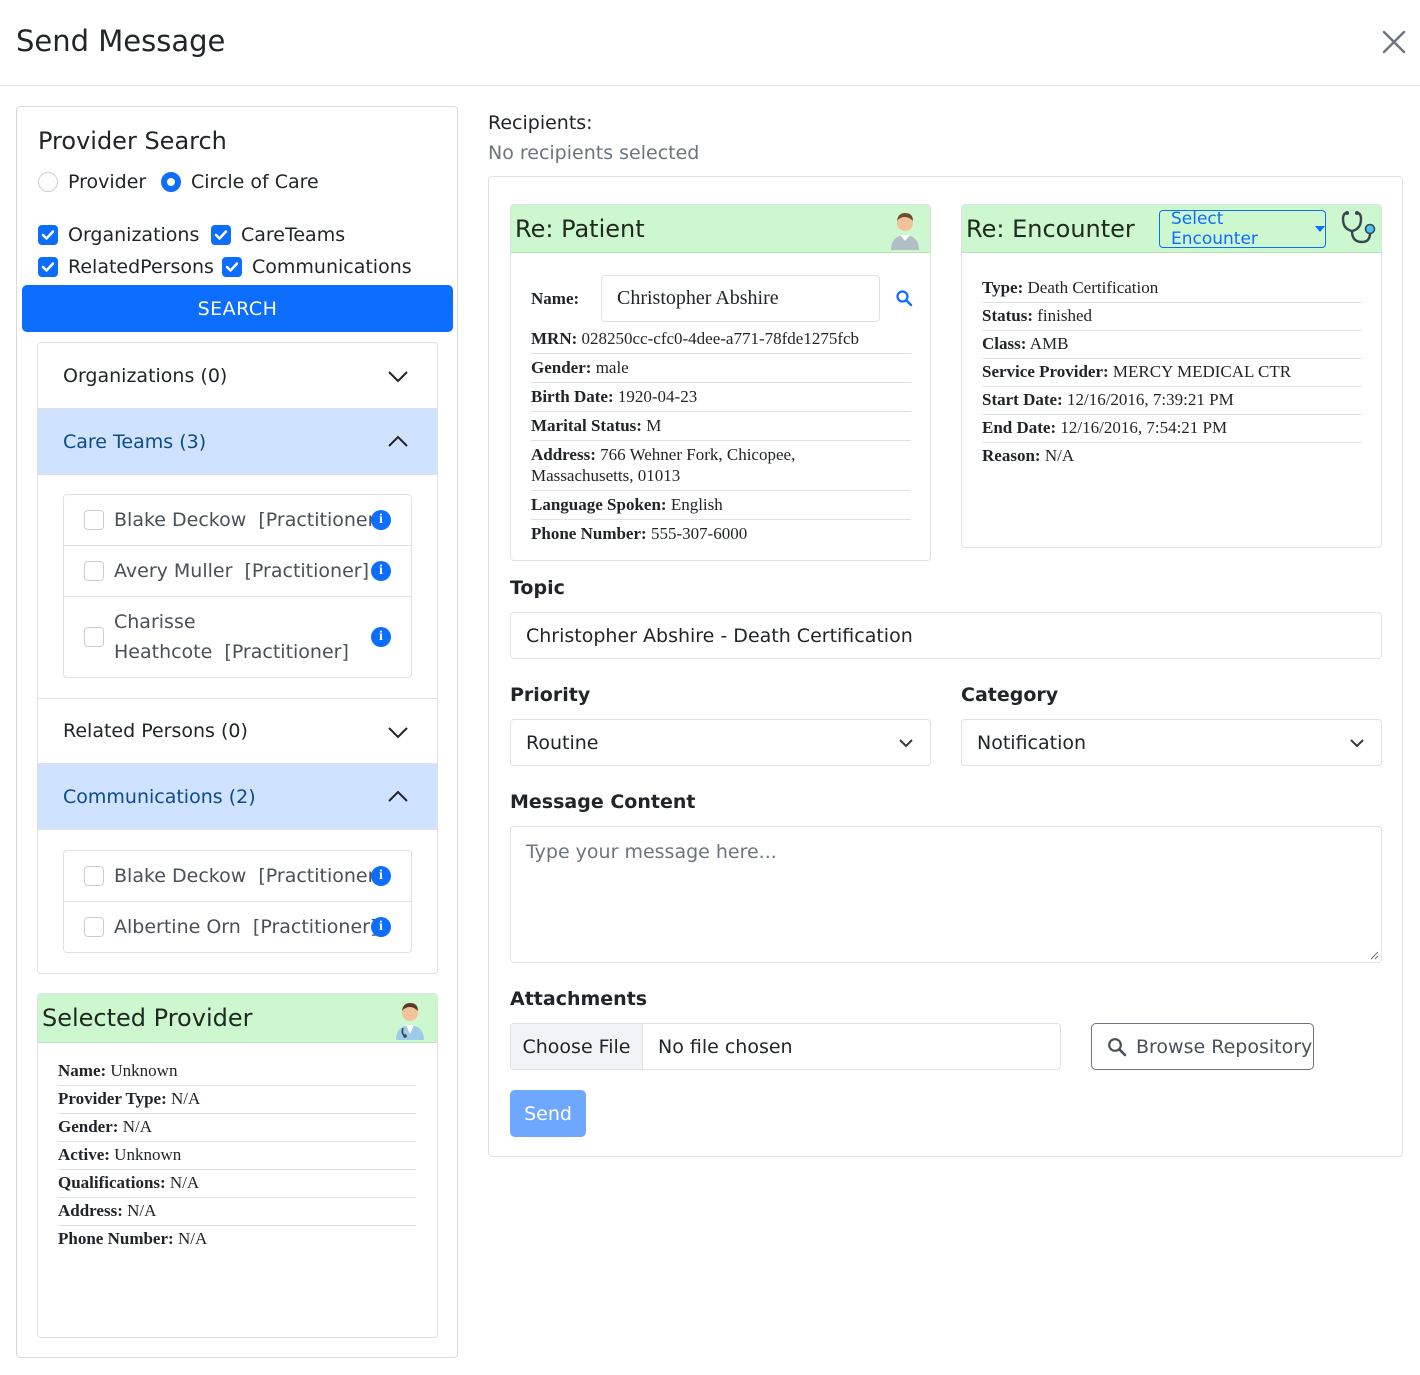  I want to click on list-item: Charisse Heathcote [Practitioner] i, so click(237, 637).